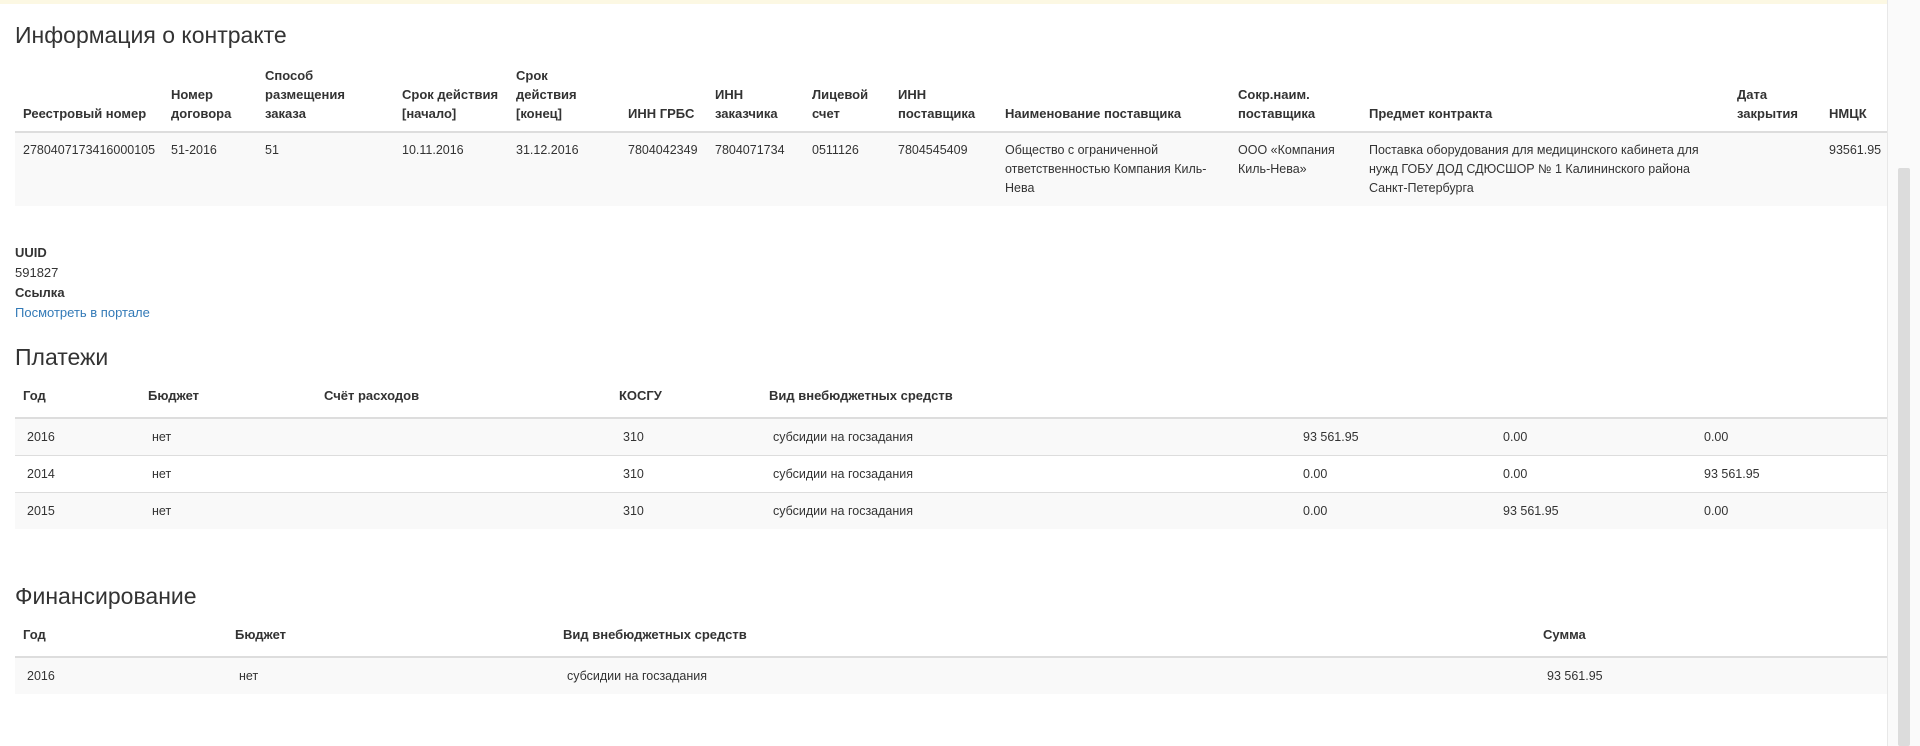 Image resolution: width=1920 pixels, height=746 pixels. Describe the element at coordinates (686, 402) in the screenshot. I see `col-kosgu: КОСГУ` at that location.